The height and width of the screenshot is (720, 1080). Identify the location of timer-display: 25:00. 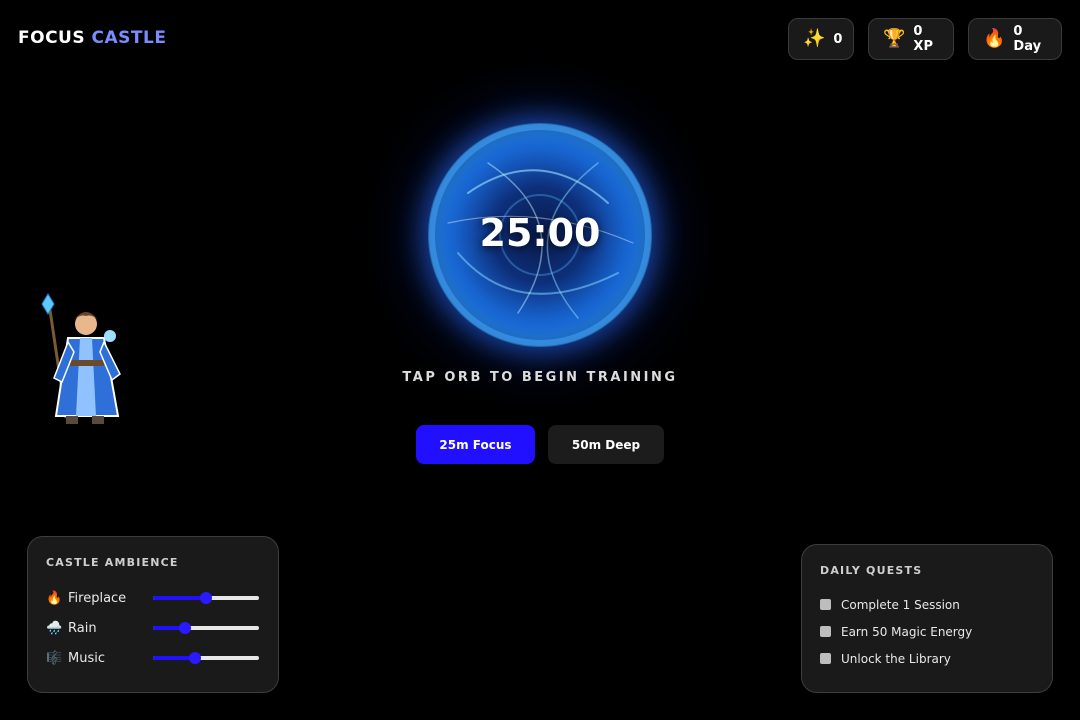
(540, 233).